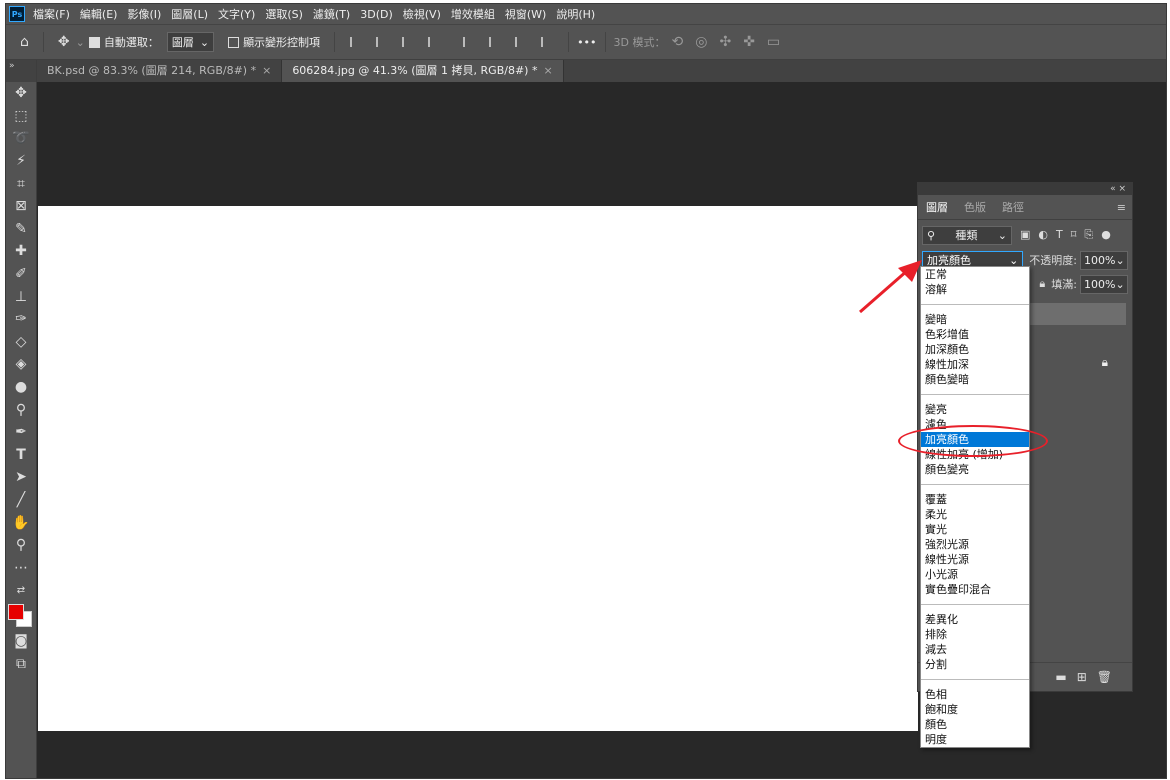 Image resolution: width=1170 pixels, height=780 pixels. What do you see at coordinates (21, 387) in the screenshot?
I see `blur-tool-icon: ●` at bounding box center [21, 387].